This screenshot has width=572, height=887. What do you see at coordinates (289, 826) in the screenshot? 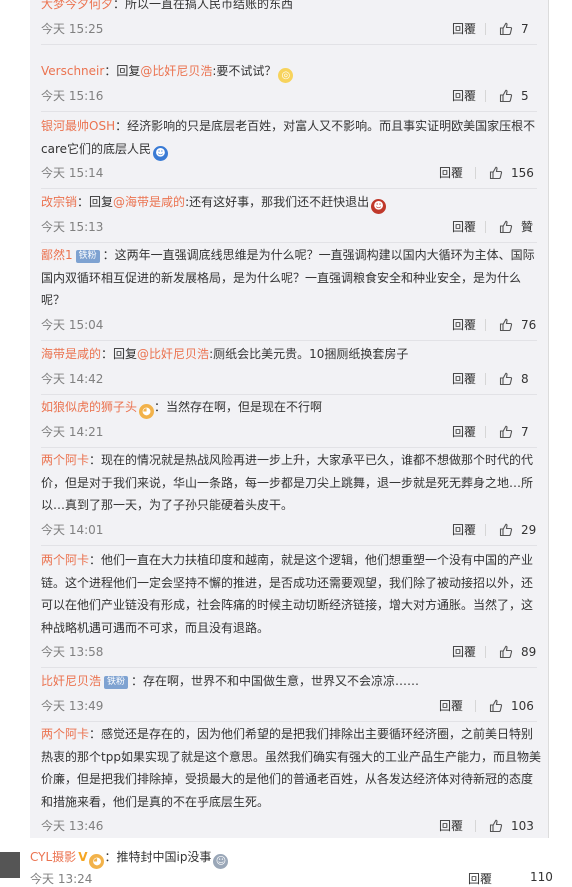
I see `comment-meta: 今天 13:46 回覆 103` at bounding box center [289, 826].